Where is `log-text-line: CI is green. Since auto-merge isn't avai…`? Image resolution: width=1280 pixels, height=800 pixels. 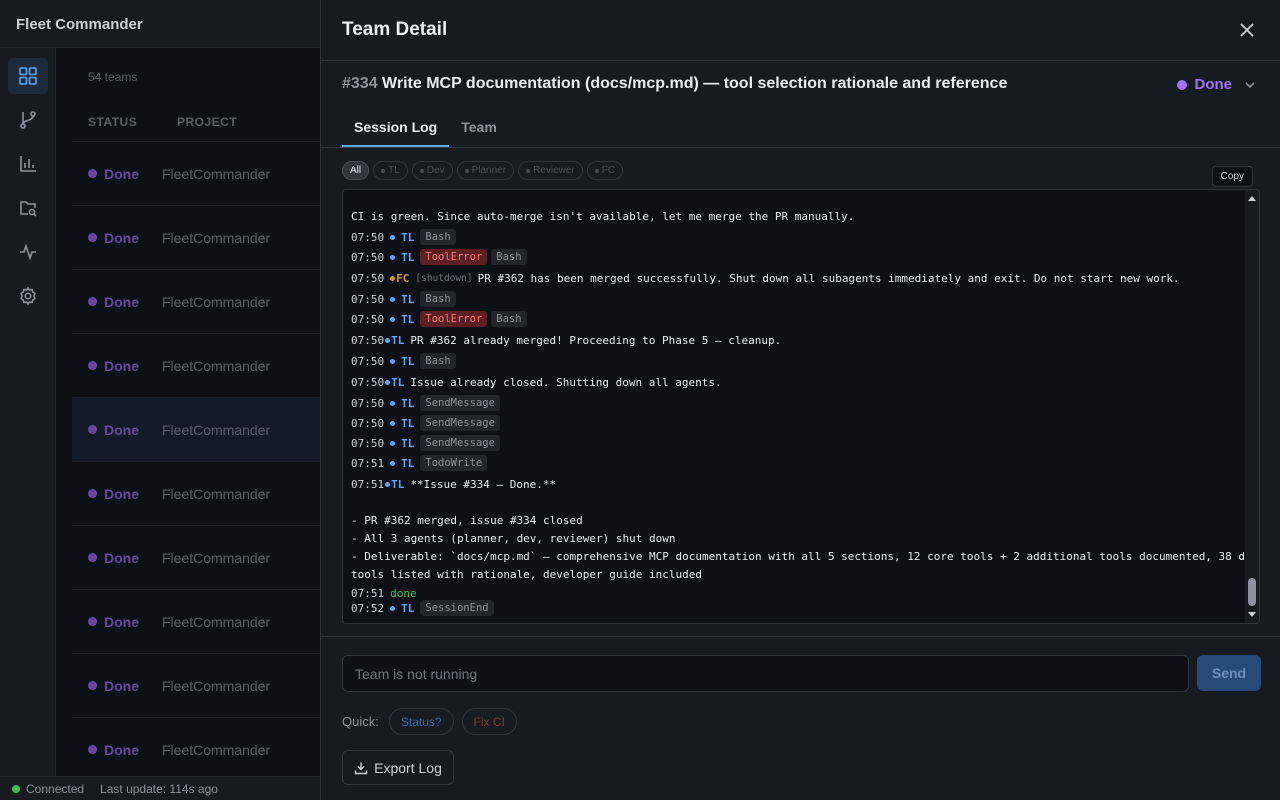
log-text-line: CI is green. Since auto-merge isn't avai… is located at coordinates (603, 216).